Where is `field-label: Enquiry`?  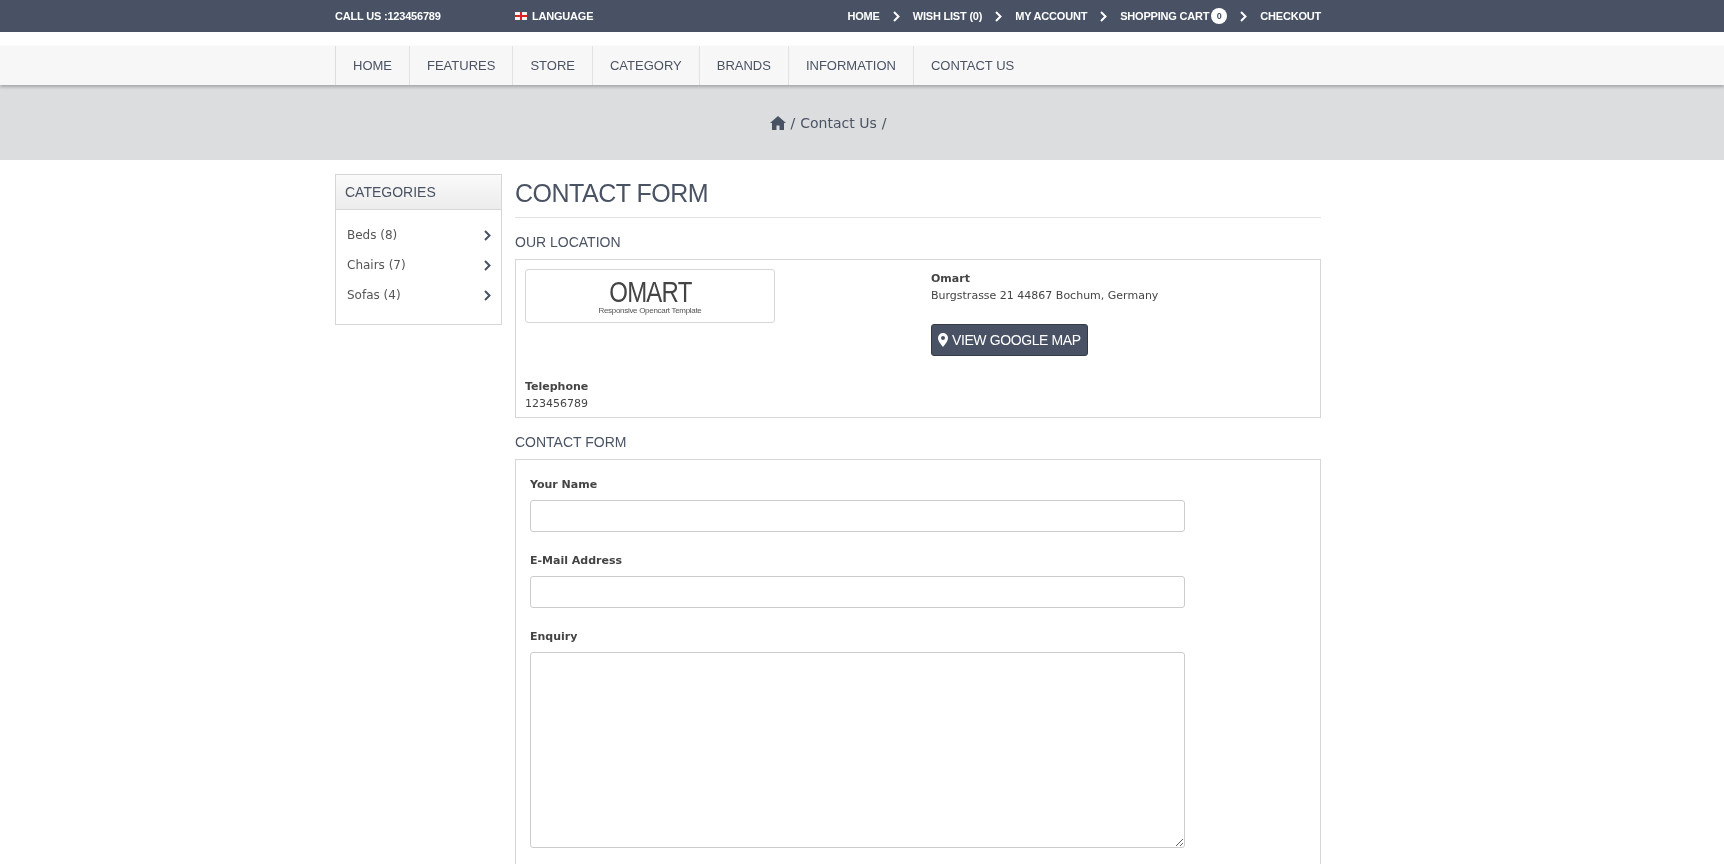 field-label: Enquiry is located at coordinates (554, 636).